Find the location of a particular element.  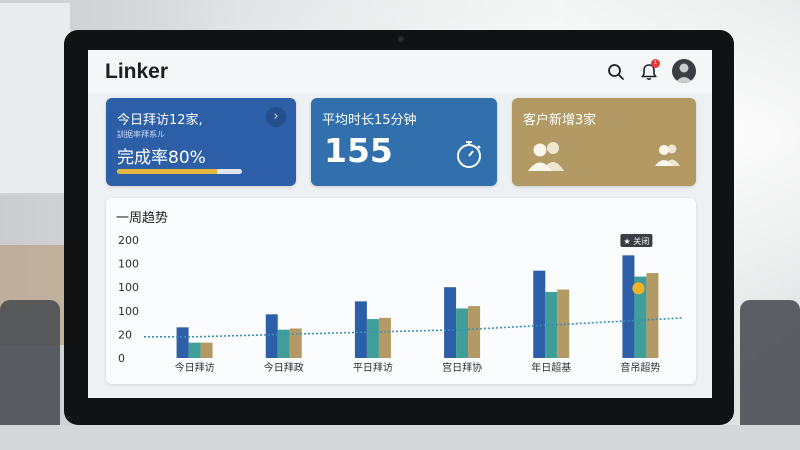

y-tick-label: 200 is located at coordinates (128, 240).